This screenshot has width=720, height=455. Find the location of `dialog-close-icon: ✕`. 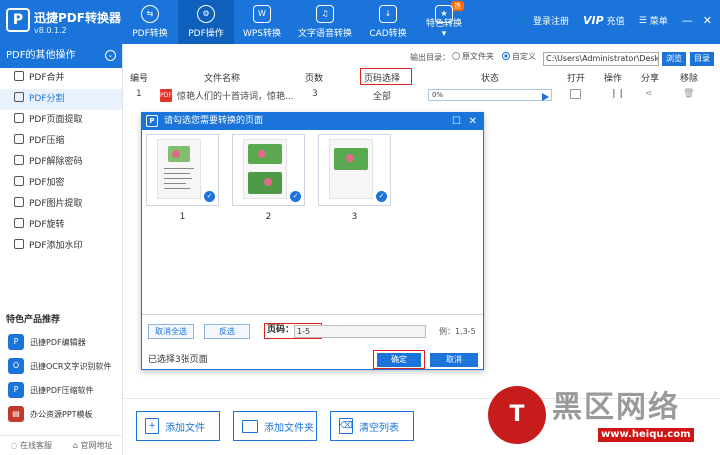

dialog-close-icon: ✕ is located at coordinates (473, 121).